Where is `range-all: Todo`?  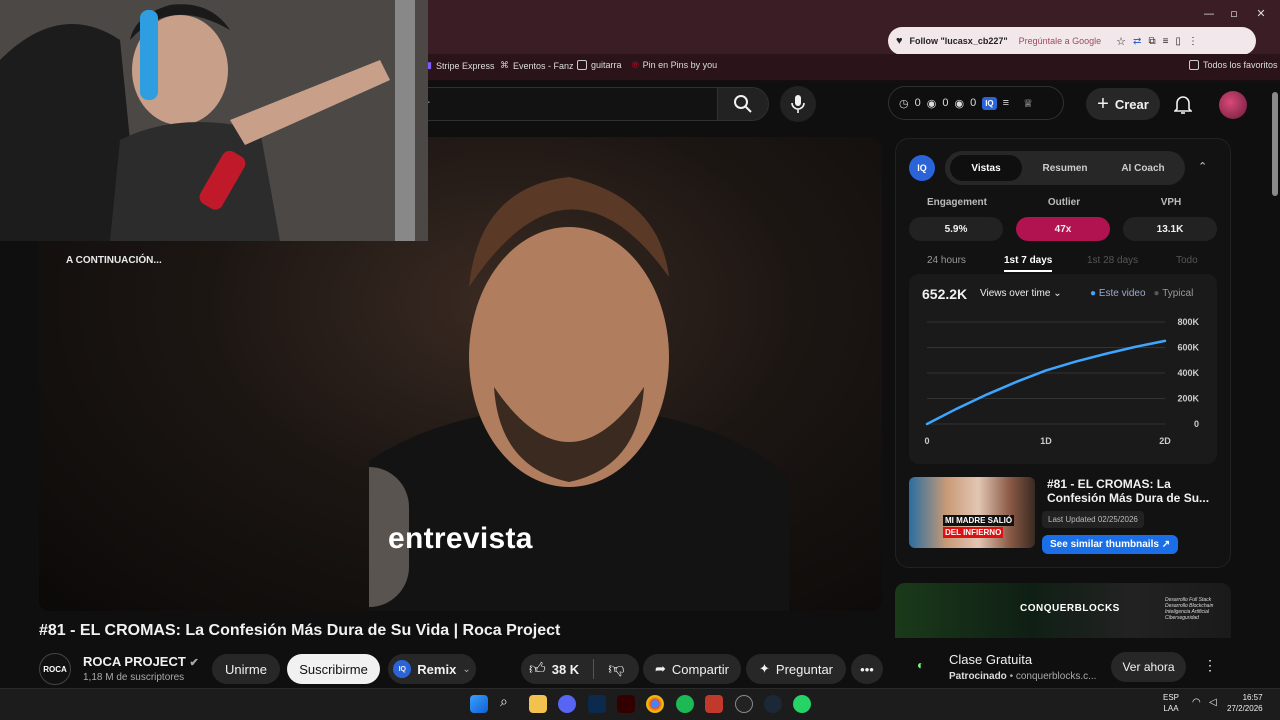
range-all: Todo is located at coordinates (1187, 260).